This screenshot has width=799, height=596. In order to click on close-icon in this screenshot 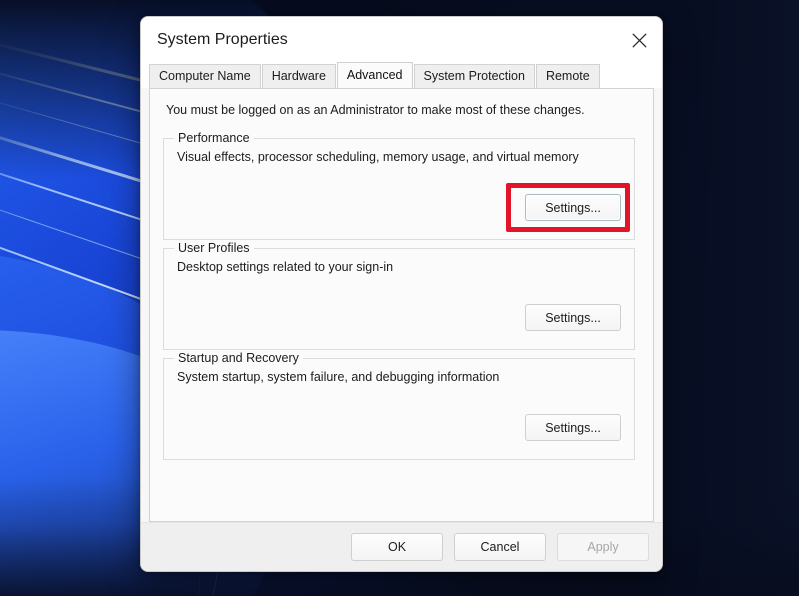, I will do `click(639, 40)`.